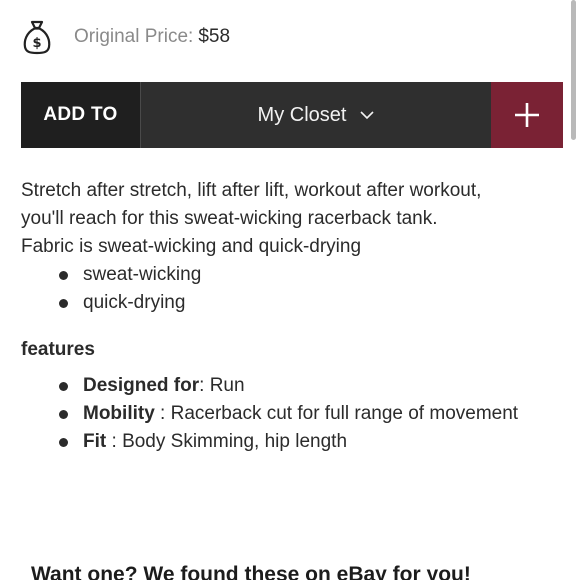 This screenshot has width=580, height=580. What do you see at coordinates (191, 246) in the screenshot?
I see `description-line: Fabric is sweat-wicking and quick-drying` at bounding box center [191, 246].